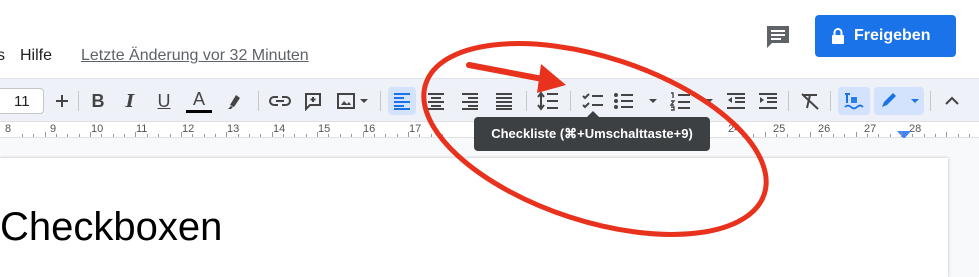 The image size is (979, 277). I want to click on decrease-indent-icon, so click(736, 101).